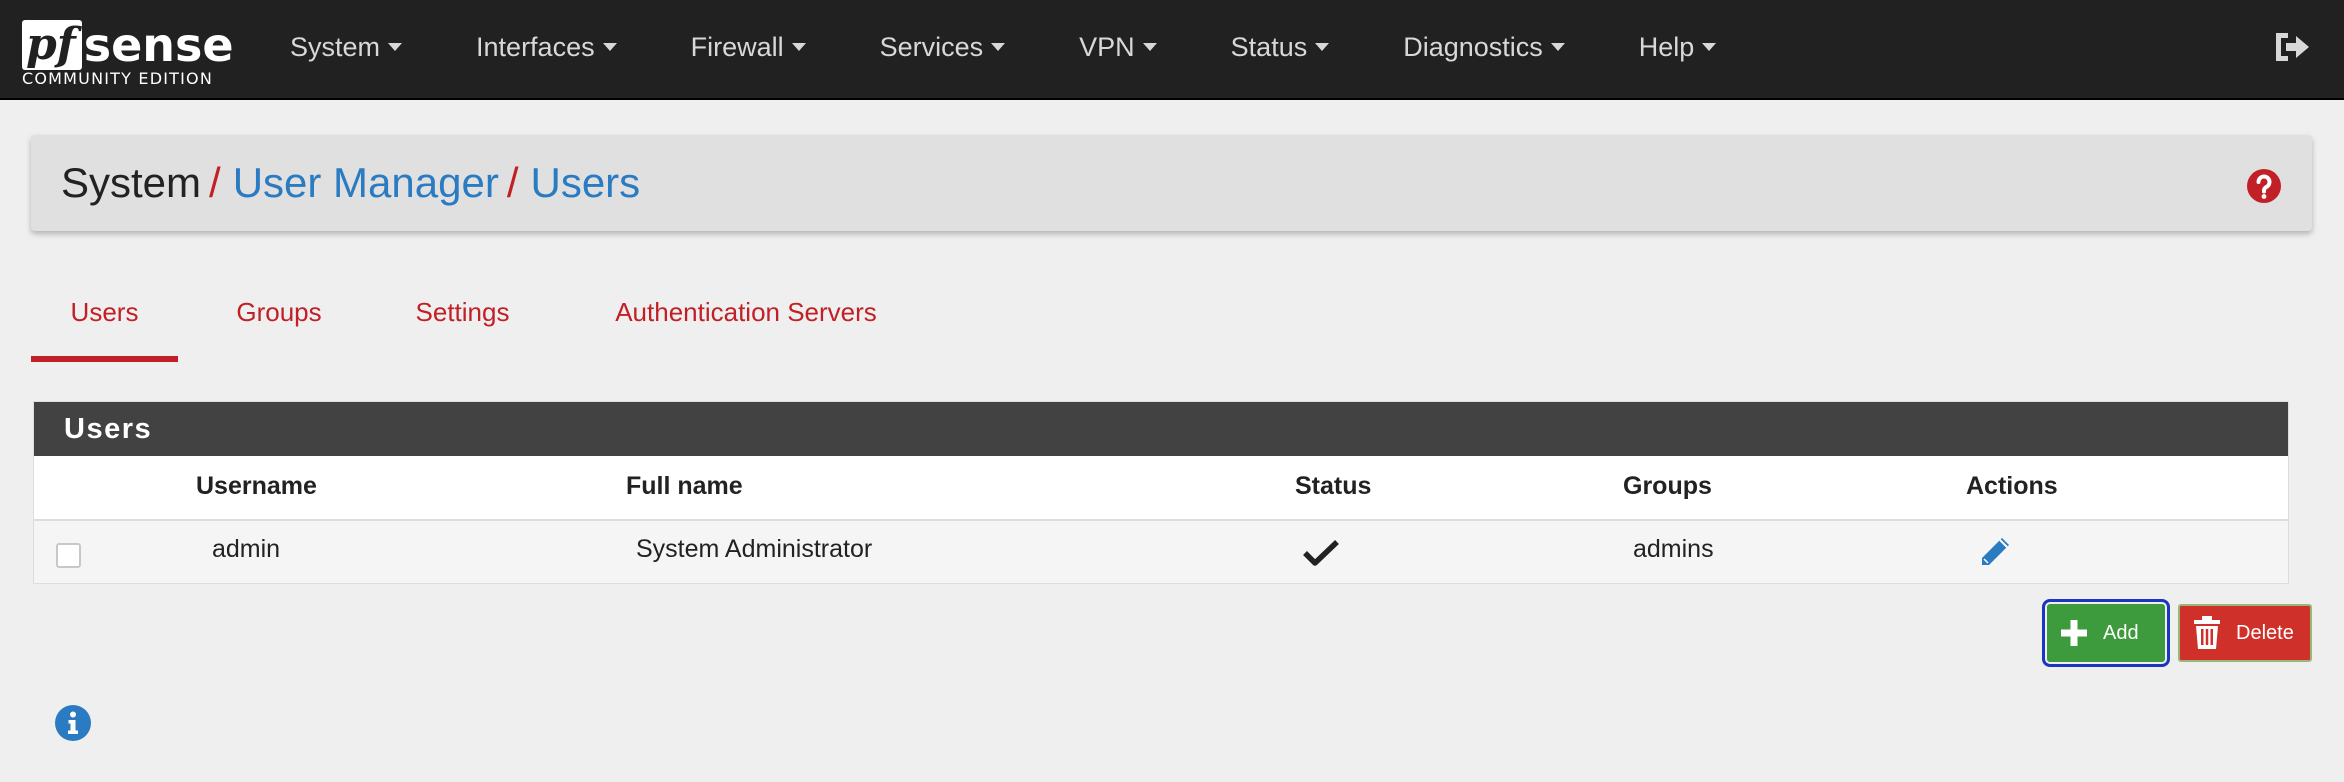 This screenshot has height=782, width=2344. Describe the element at coordinates (2207, 632) in the screenshot. I see `trash-icon` at that location.